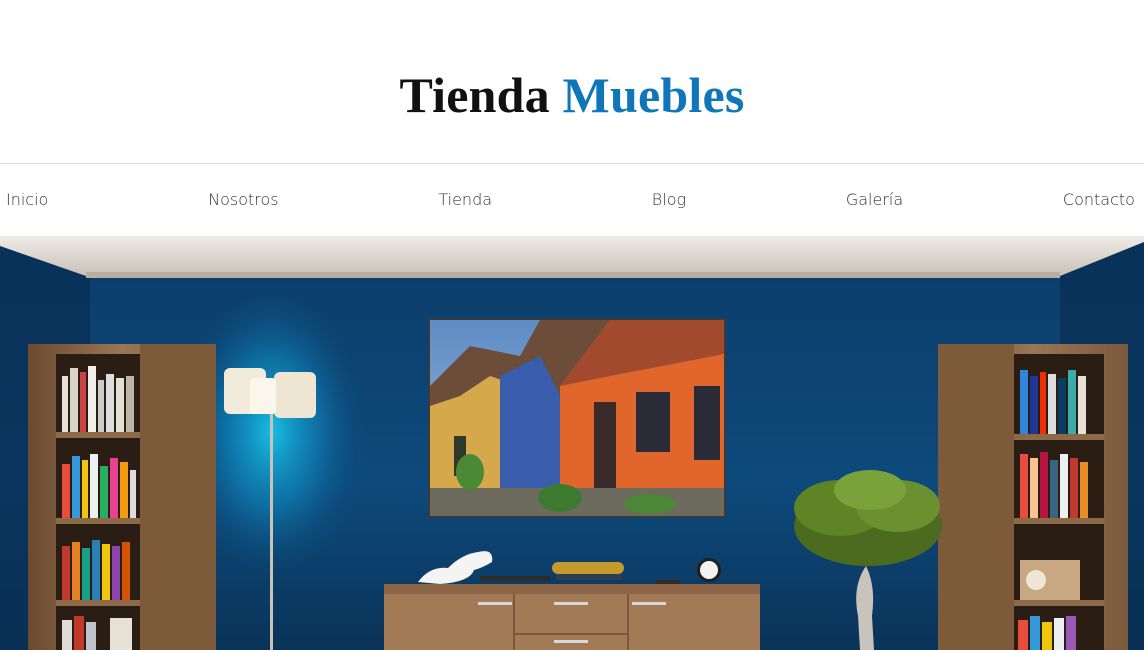 Image resolution: width=1144 pixels, height=650 pixels. Describe the element at coordinates (874, 199) in the screenshot. I see `nav-link-galeria: Galería` at that location.